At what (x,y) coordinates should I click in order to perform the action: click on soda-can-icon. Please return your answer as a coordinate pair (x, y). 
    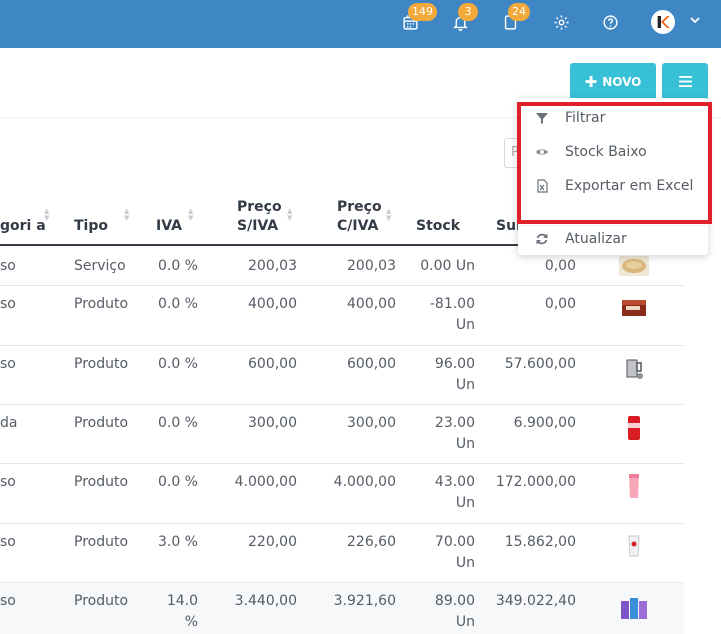
    Looking at the image, I should click on (634, 428).